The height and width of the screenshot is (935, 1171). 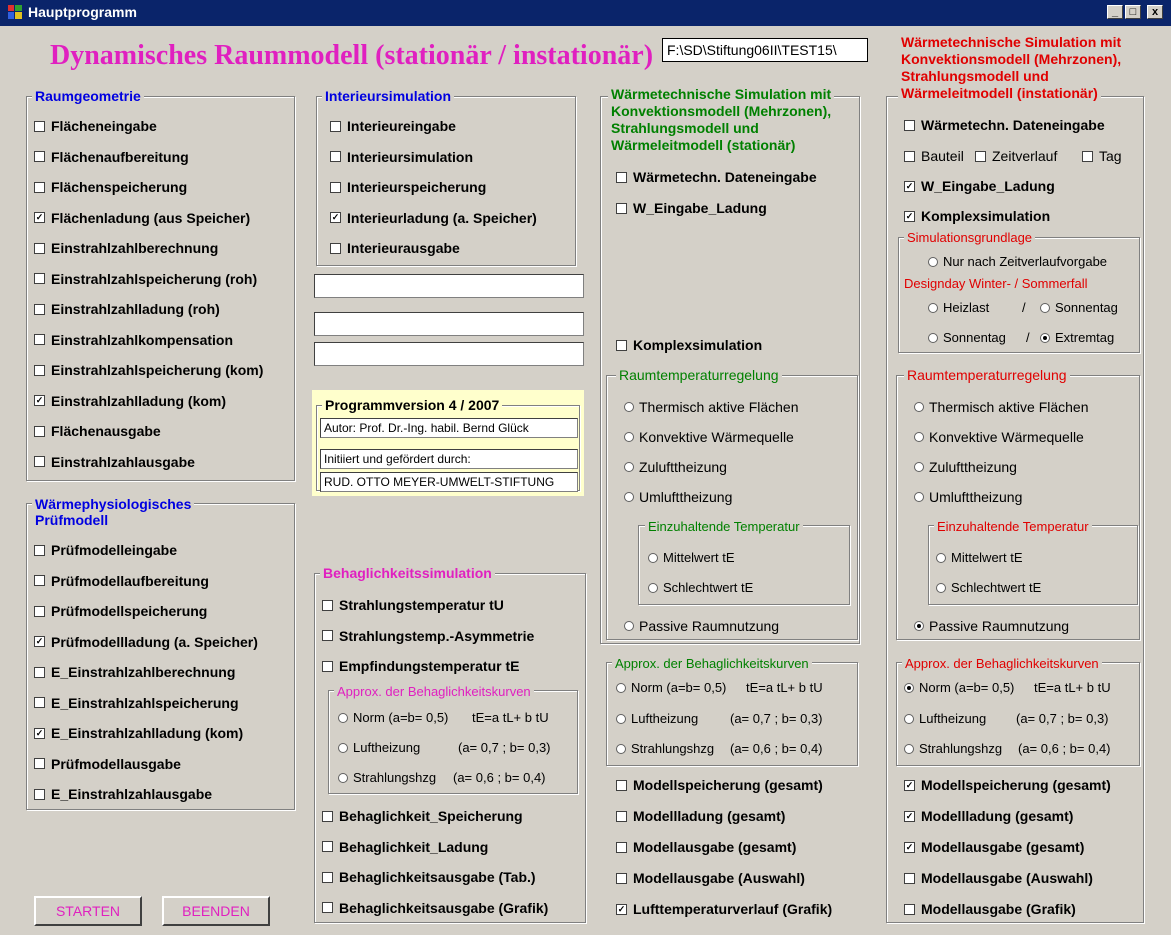 What do you see at coordinates (990, 909) in the screenshot?
I see `instationaer-bottom-4: Modellausgabe (Grafik)` at bounding box center [990, 909].